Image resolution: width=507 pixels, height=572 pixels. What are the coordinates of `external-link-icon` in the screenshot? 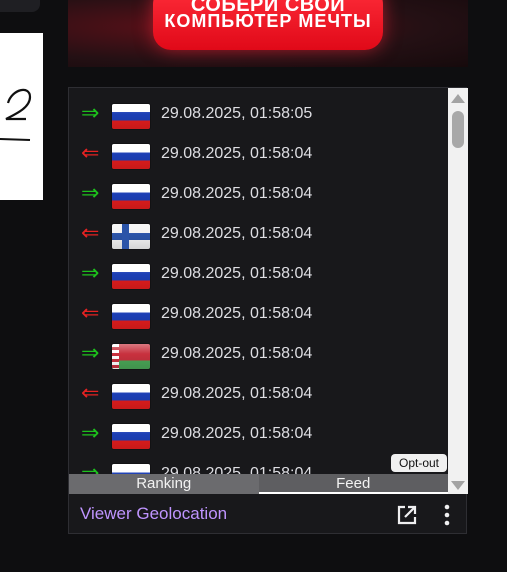 It's located at (407, 515).